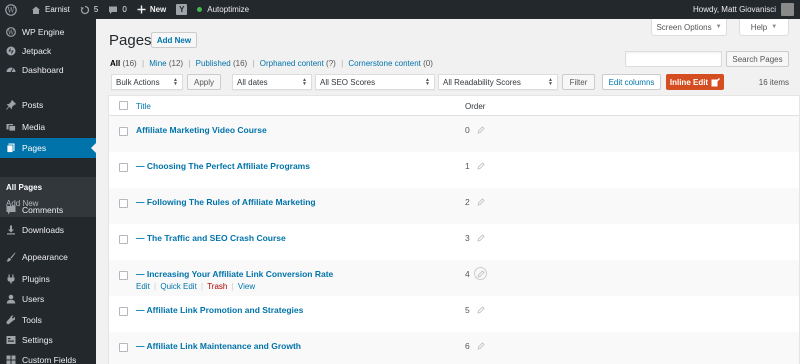  I want to click on select-all-checkbox, so click(123, 105).